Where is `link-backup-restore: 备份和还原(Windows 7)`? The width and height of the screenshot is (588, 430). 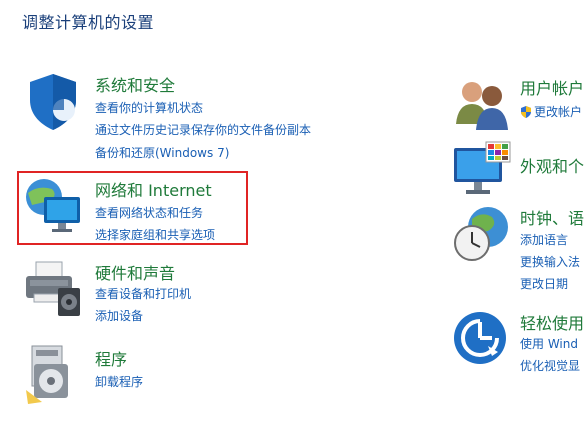 link-backup-restore: 备份和还原(Windows 7) is located at coordinates (162, 152).